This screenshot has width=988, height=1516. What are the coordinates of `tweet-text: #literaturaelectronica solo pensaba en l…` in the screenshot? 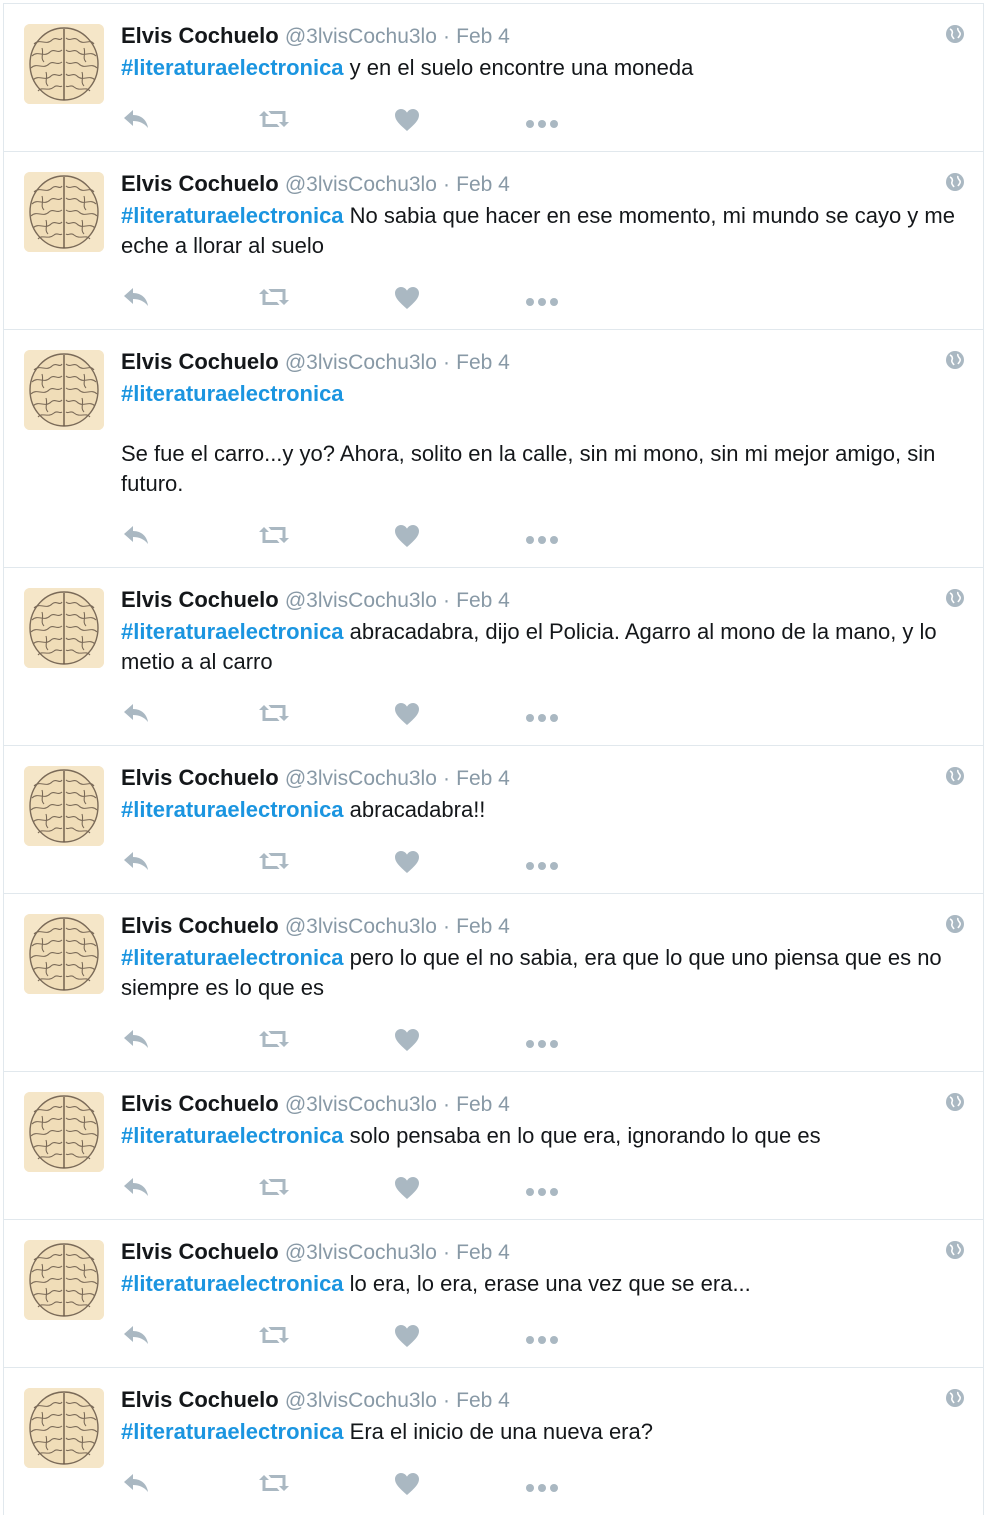 It's located at (542, 1136).